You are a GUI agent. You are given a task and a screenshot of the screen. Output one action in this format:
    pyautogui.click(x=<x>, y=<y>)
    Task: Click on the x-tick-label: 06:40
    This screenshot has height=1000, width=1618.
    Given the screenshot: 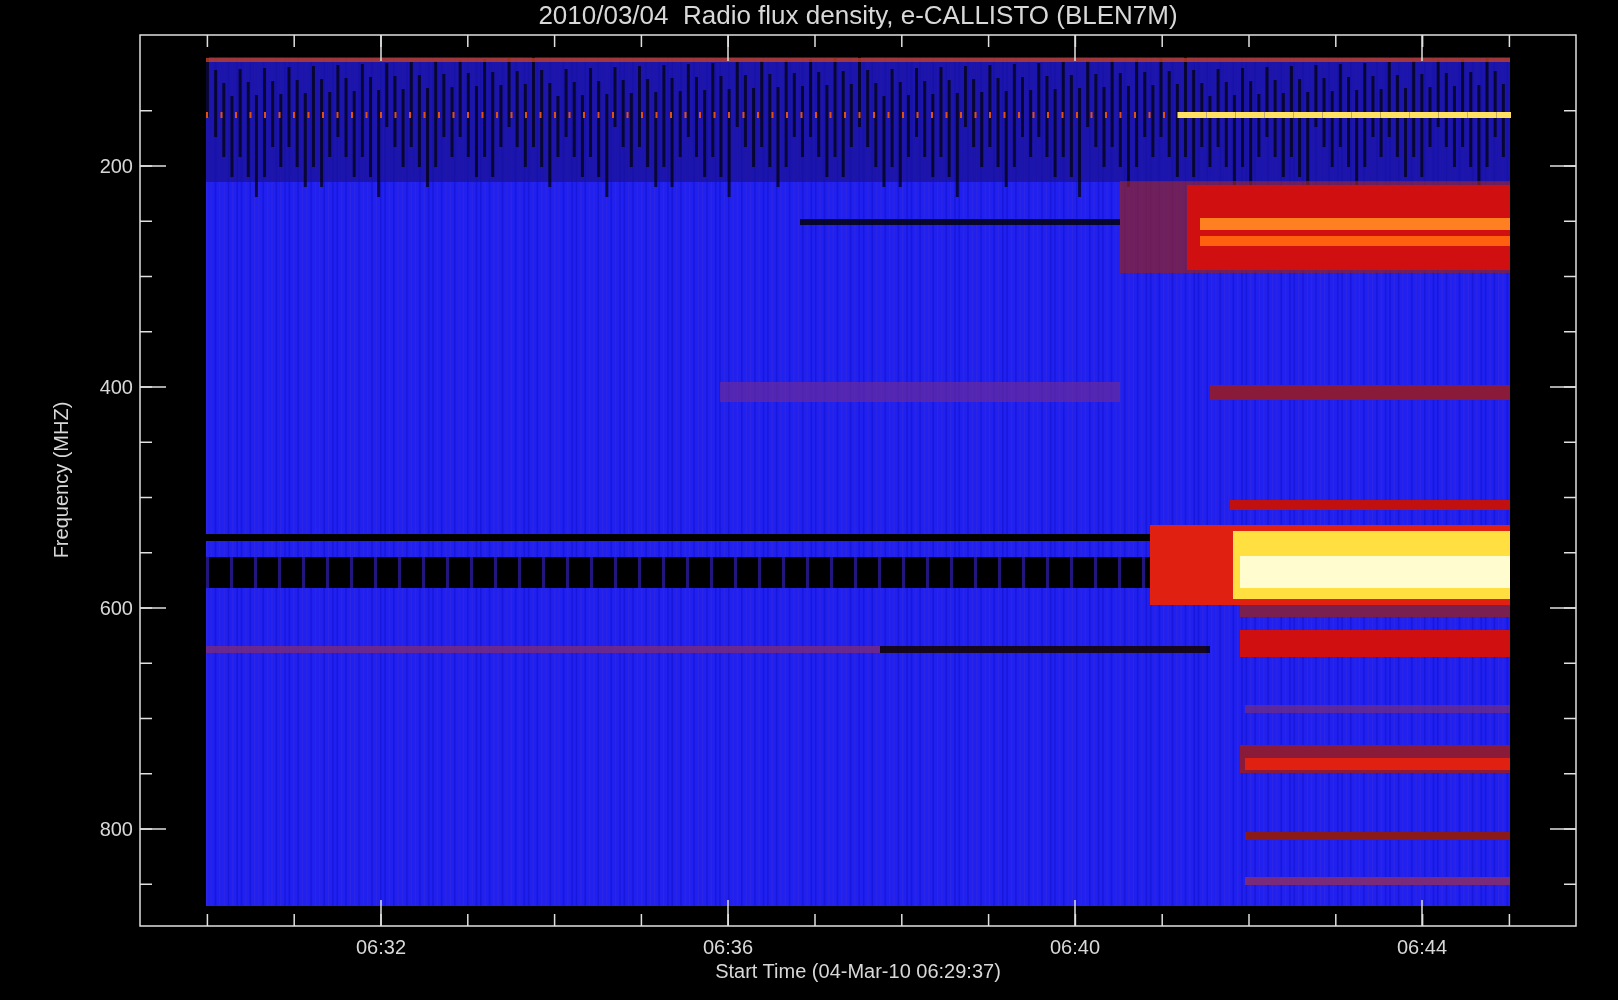 What is the action you would take?
    pyautogui.click(x=1075, y=947)
    